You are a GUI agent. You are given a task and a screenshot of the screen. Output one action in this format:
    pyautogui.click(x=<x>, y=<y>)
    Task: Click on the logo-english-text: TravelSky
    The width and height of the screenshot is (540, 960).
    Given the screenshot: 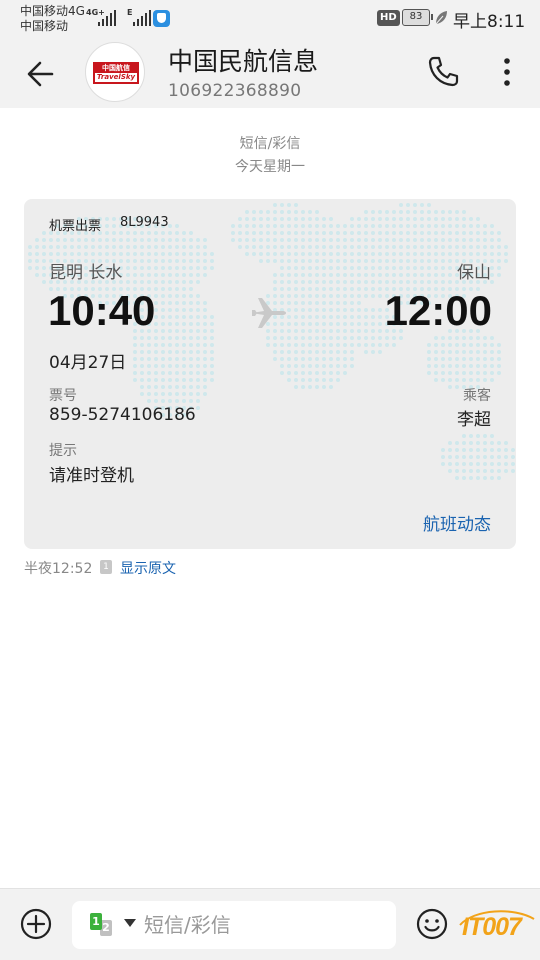 What is the action you would take?
    pyautogui.click(x=116, y=77)
    